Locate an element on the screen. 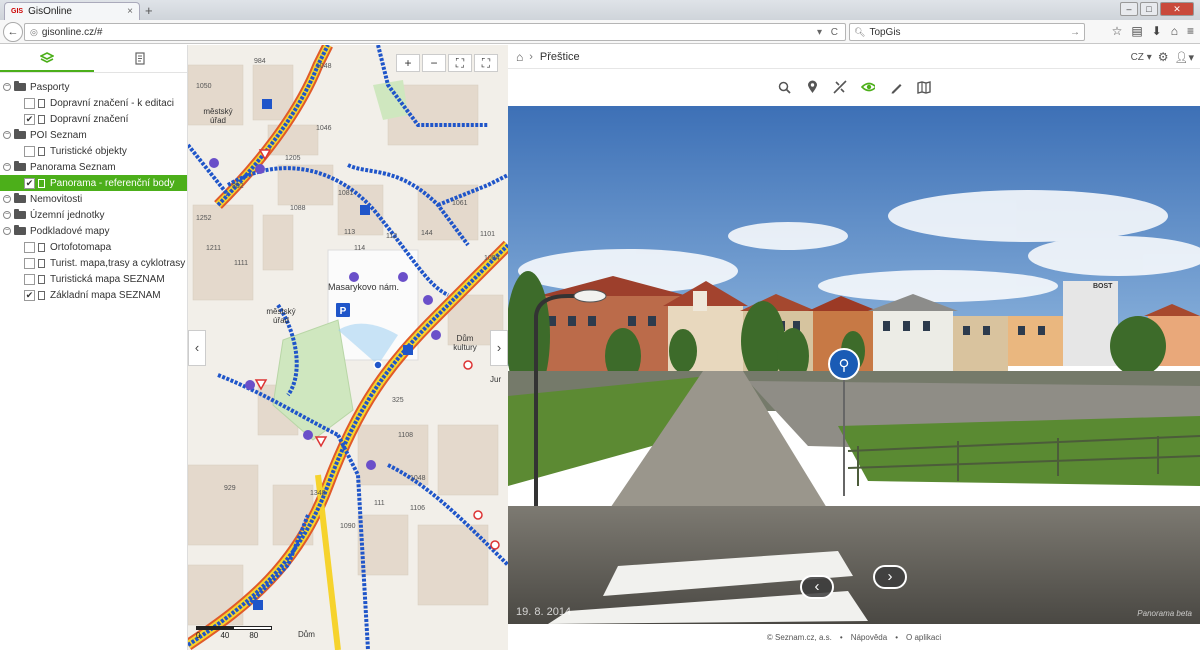 The width and height of the screenshot is (1200, 650). zoom-out-button: − is located at coordinates (434, 63).